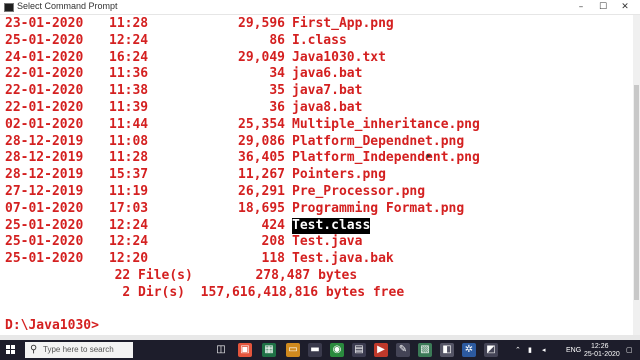 The image size is (640, 360). What do you see at coordinates (603, 7) in the screenshot?
I see `maximize-button: ☐` at bounding box center [603, 7].